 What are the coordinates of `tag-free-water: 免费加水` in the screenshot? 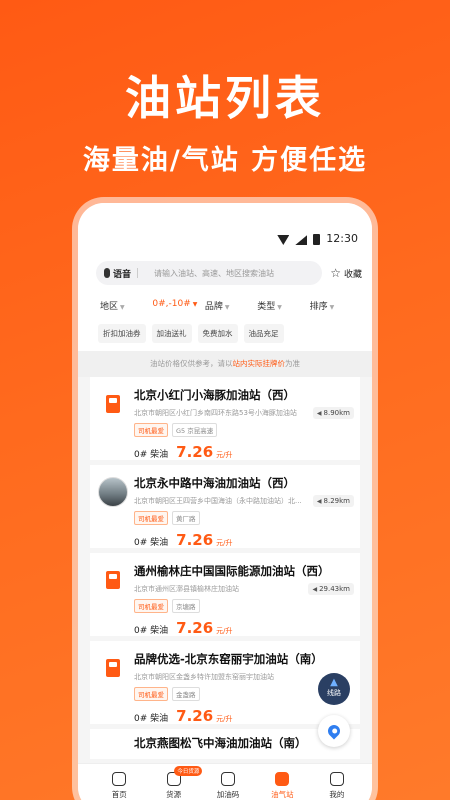 It's located at (217, 333).